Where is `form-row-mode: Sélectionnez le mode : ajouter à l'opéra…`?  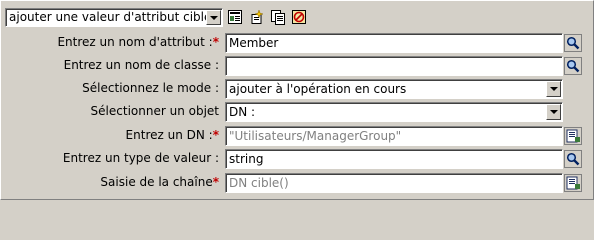 form-row-mode: Sélectionnez le mode : ajouter à l'opéra… is located at coordinates (297, 89).